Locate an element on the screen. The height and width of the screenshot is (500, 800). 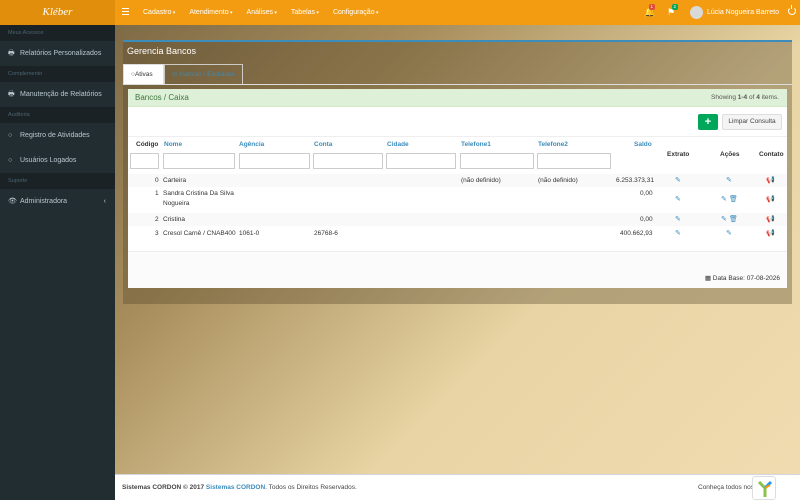
filter-telefone1-input is located at coordinates (497, 161).